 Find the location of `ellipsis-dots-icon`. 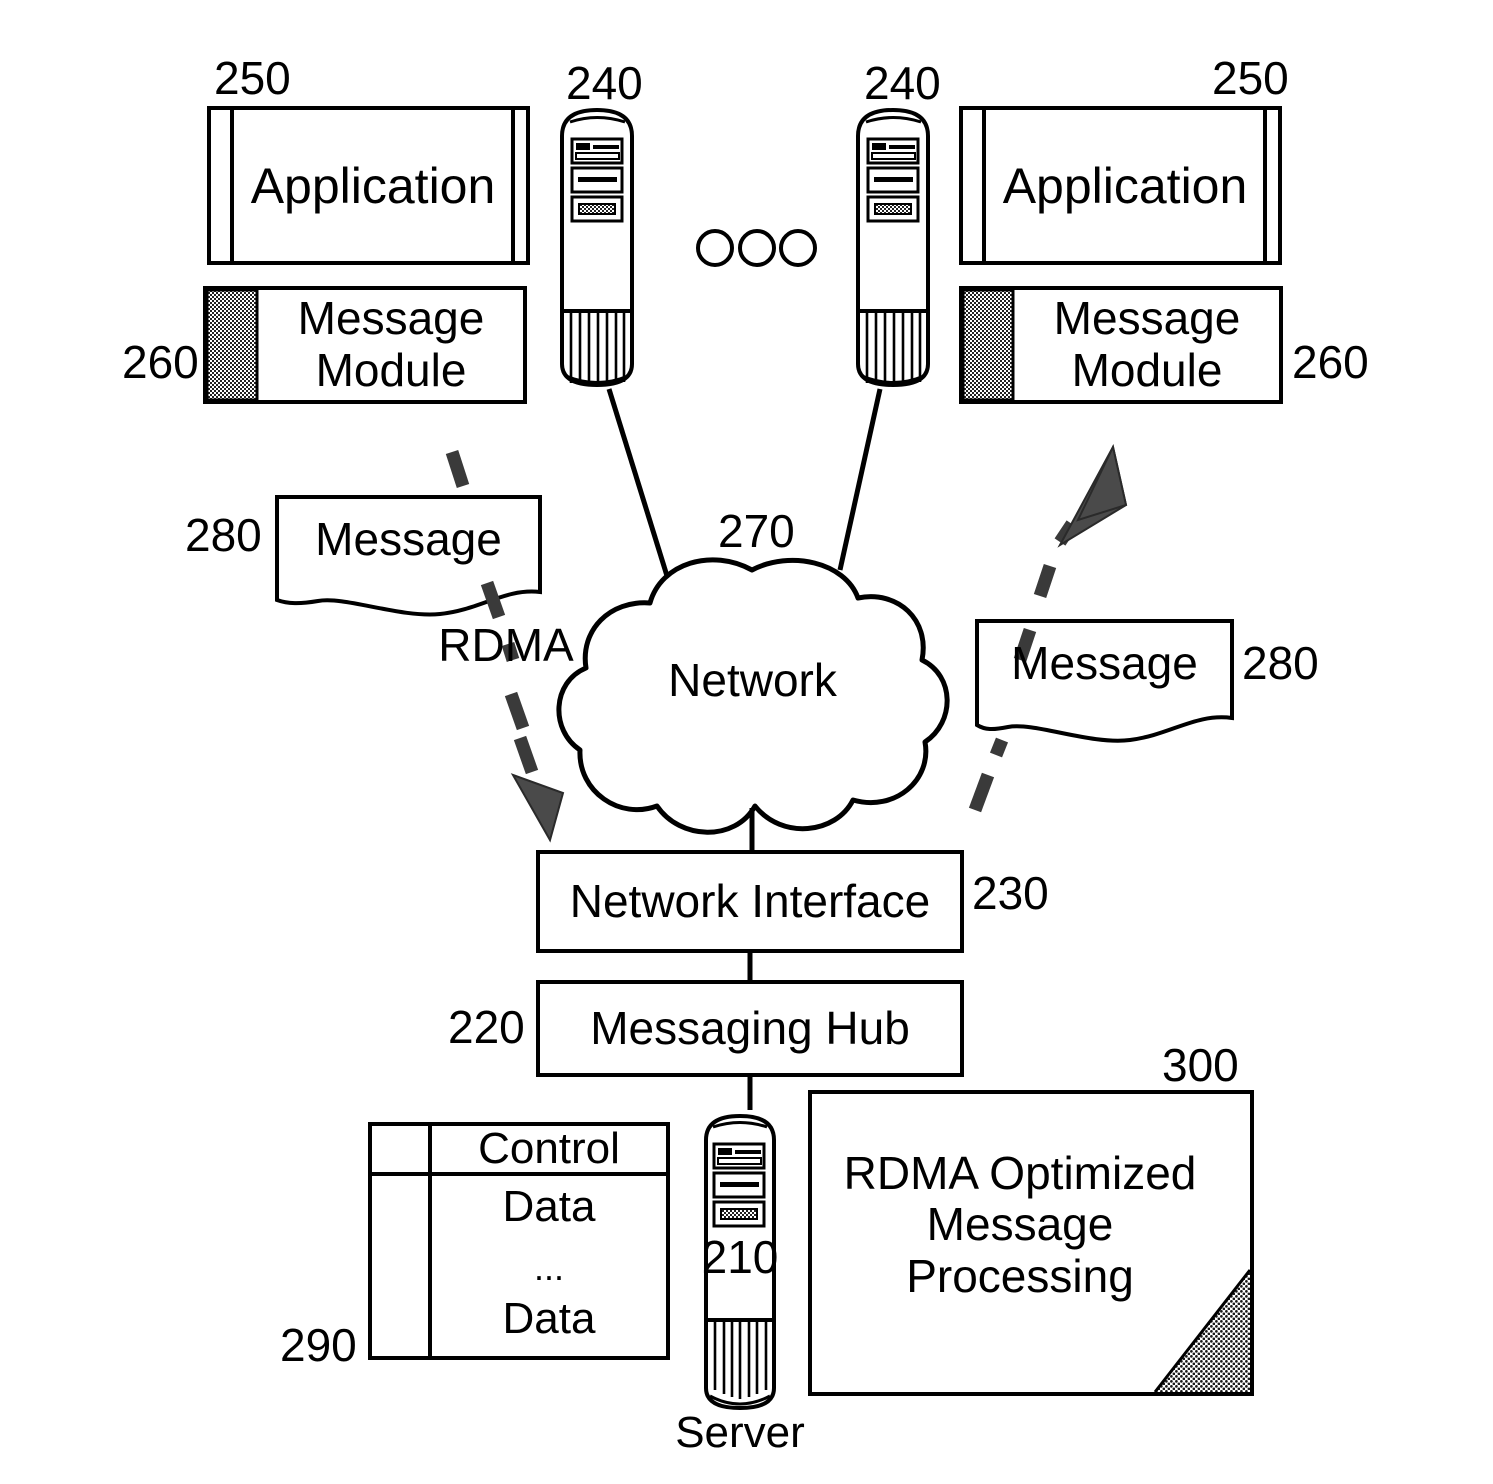

ellipsis-dots-icon is located at coordinates (756, 248).